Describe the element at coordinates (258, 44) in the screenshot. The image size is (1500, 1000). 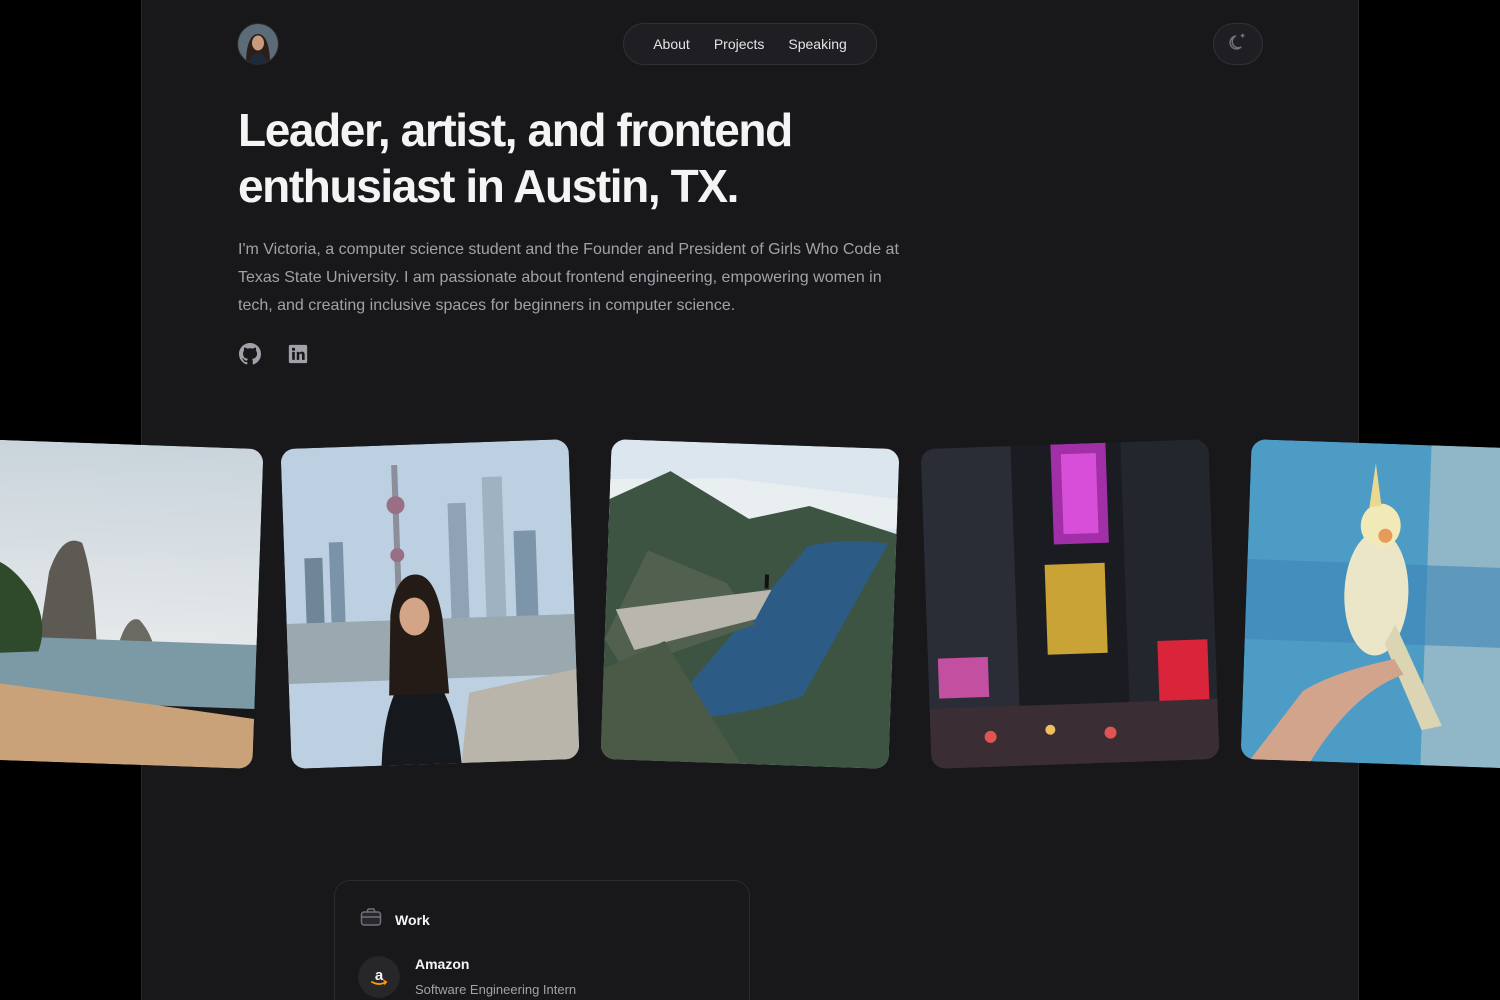
I see `avatar` at that location.